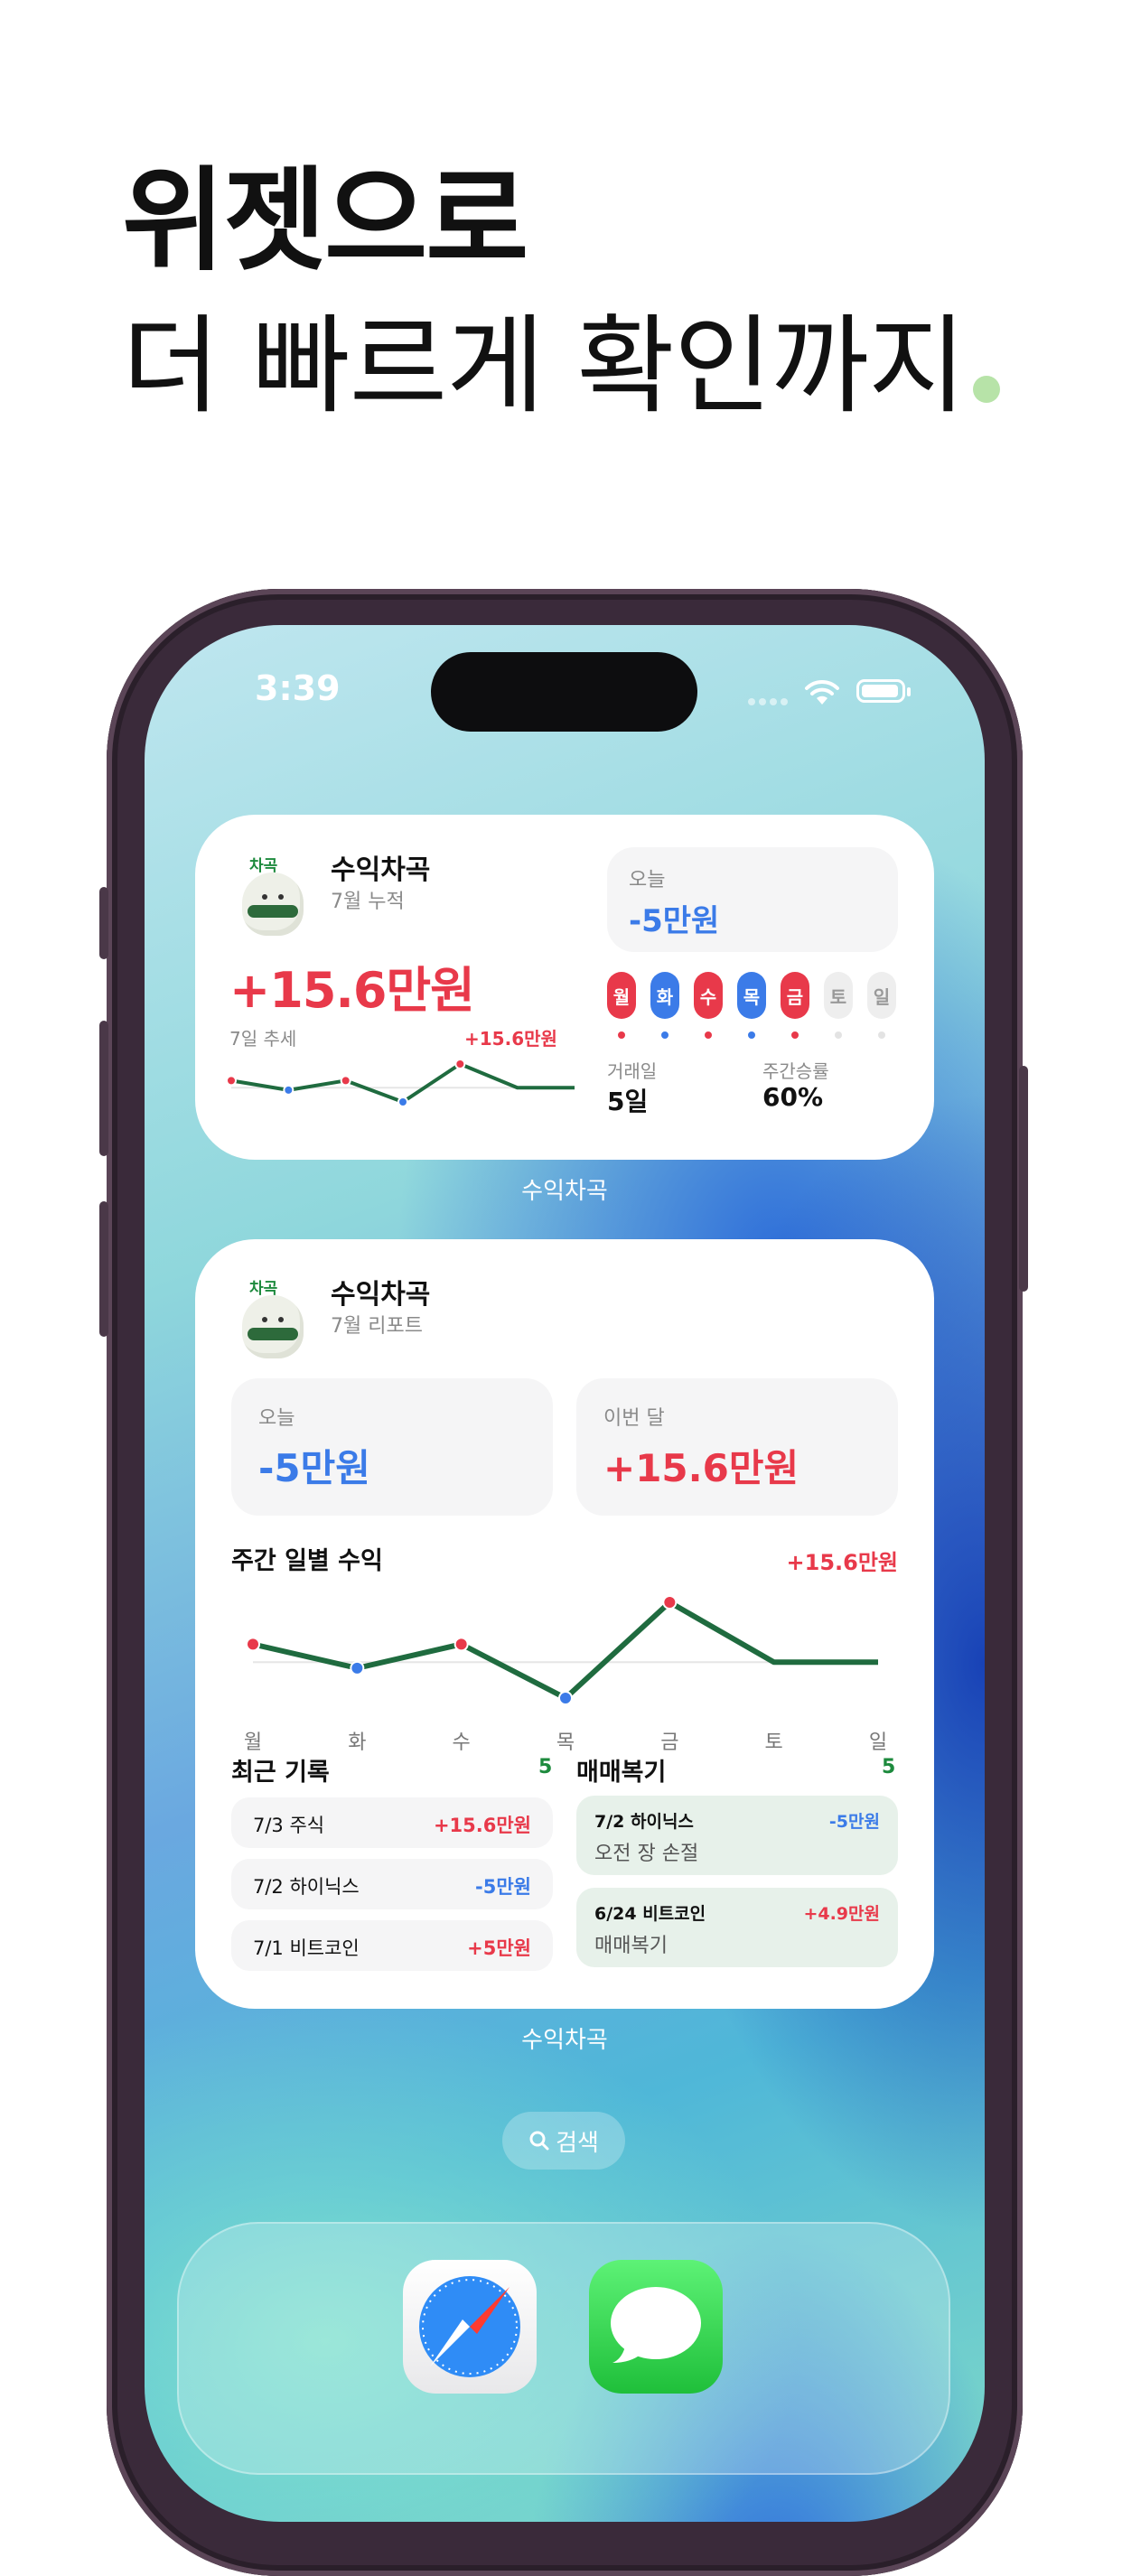 This screenshot has height=2576, width=1122. I want to click on review-count: 5, so click(889, 1767).